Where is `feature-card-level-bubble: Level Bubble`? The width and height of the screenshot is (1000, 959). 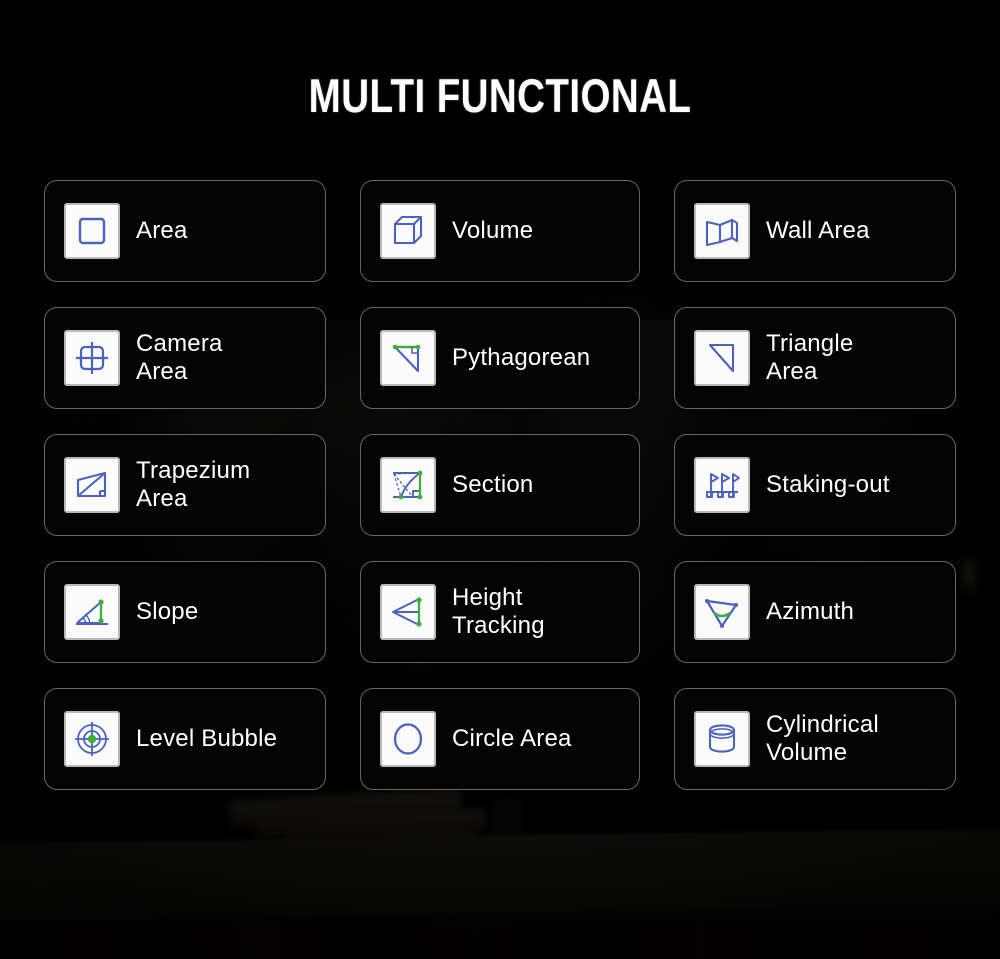
feature-card-level-bubble: Level Bubble is located at coordinates (185, 739).